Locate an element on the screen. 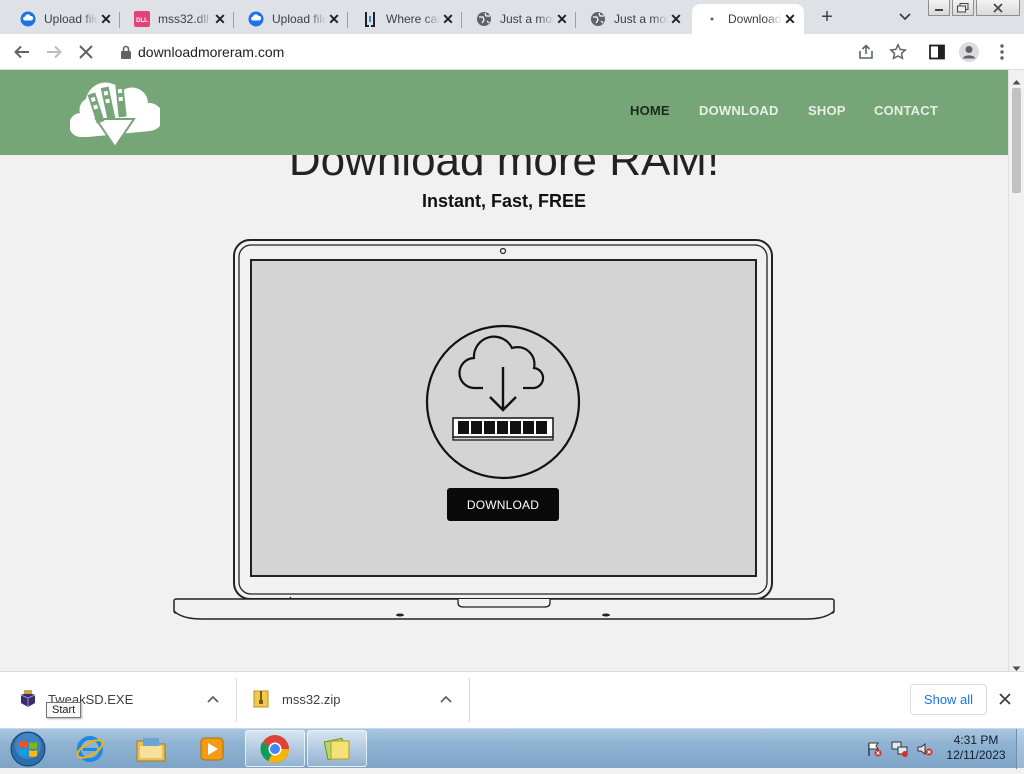 This screenshot has width=1024, height=774. browser-toolbar: downloadmoreram.com is located at coordinates (512, 52).